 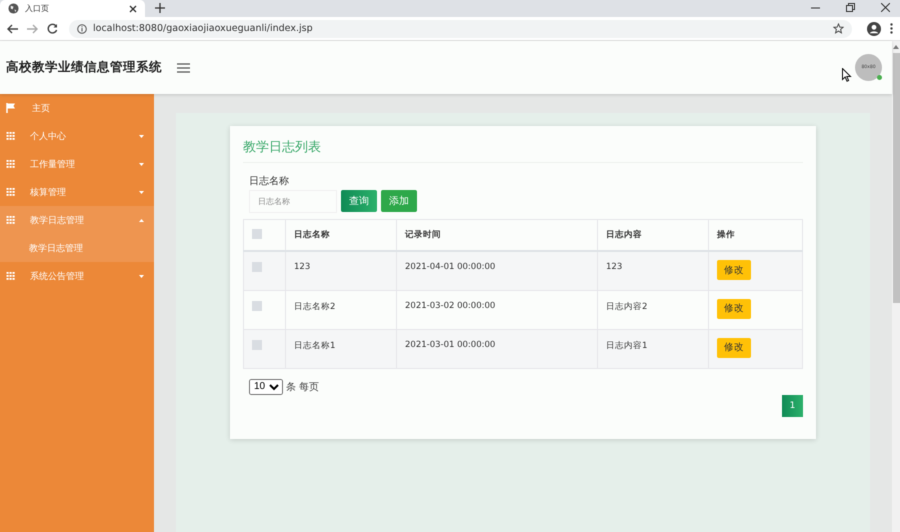 What do you see at coordinates (77, 192) in the screenshot?
I see `sidebar-item: 核算管理` at bounding box center [77, 192].